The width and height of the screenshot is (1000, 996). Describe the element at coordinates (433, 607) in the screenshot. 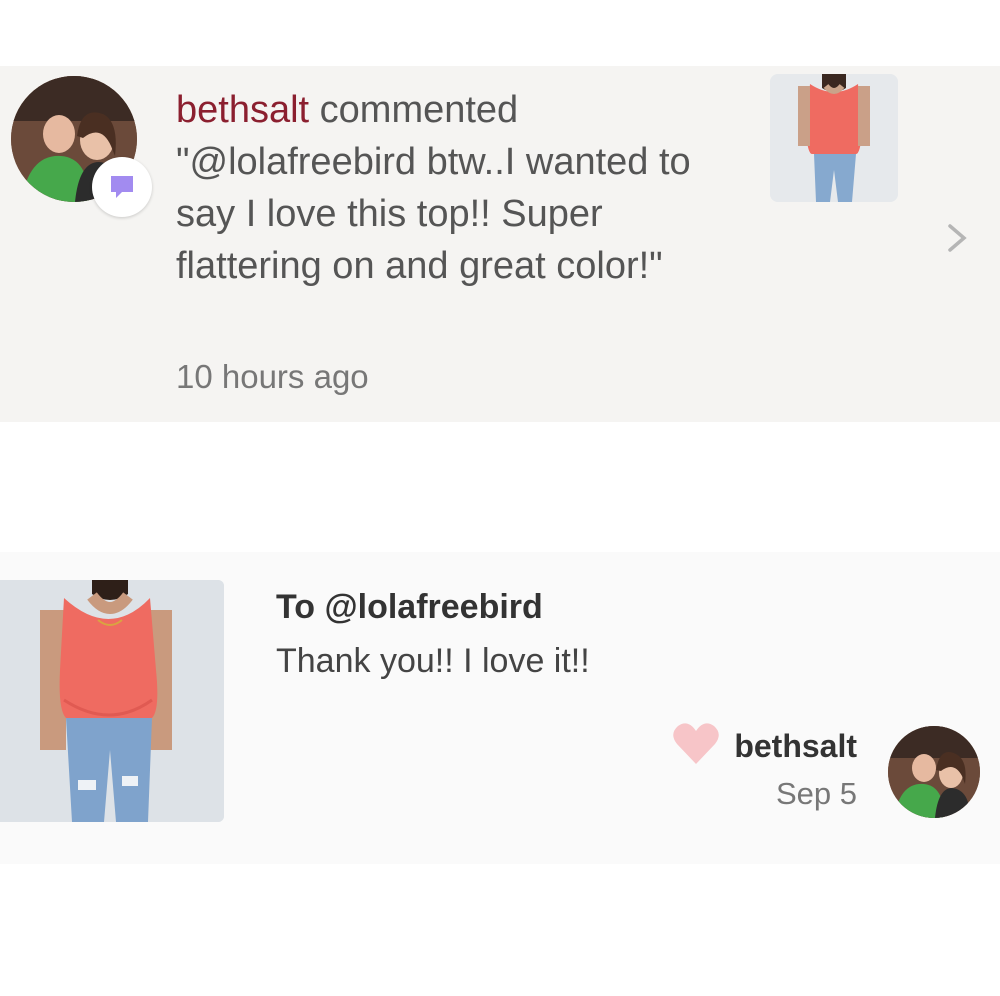

I see `recipient-handle: @lolafreebird` at that location.